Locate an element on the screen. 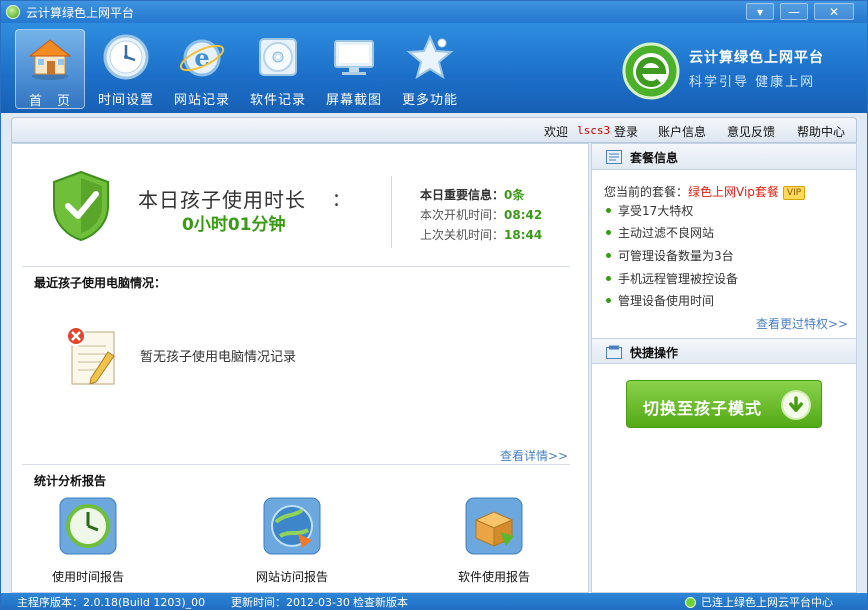  monitor-icon is located at coordinates (354, 57).